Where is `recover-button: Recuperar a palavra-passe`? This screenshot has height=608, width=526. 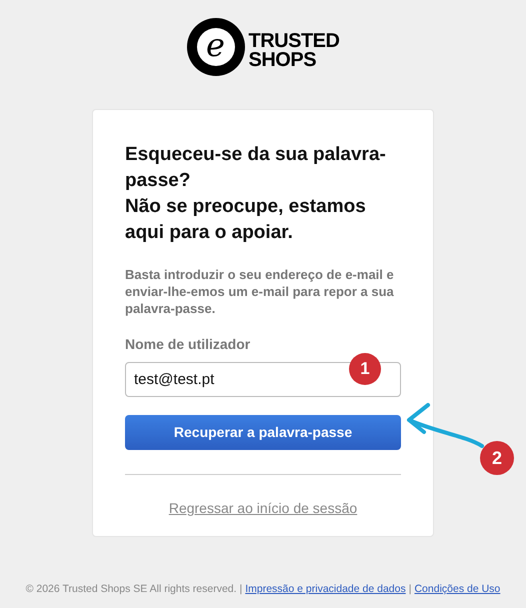 recover-button: Recuperar a palavra-passe is located at coordinates (263, 432).